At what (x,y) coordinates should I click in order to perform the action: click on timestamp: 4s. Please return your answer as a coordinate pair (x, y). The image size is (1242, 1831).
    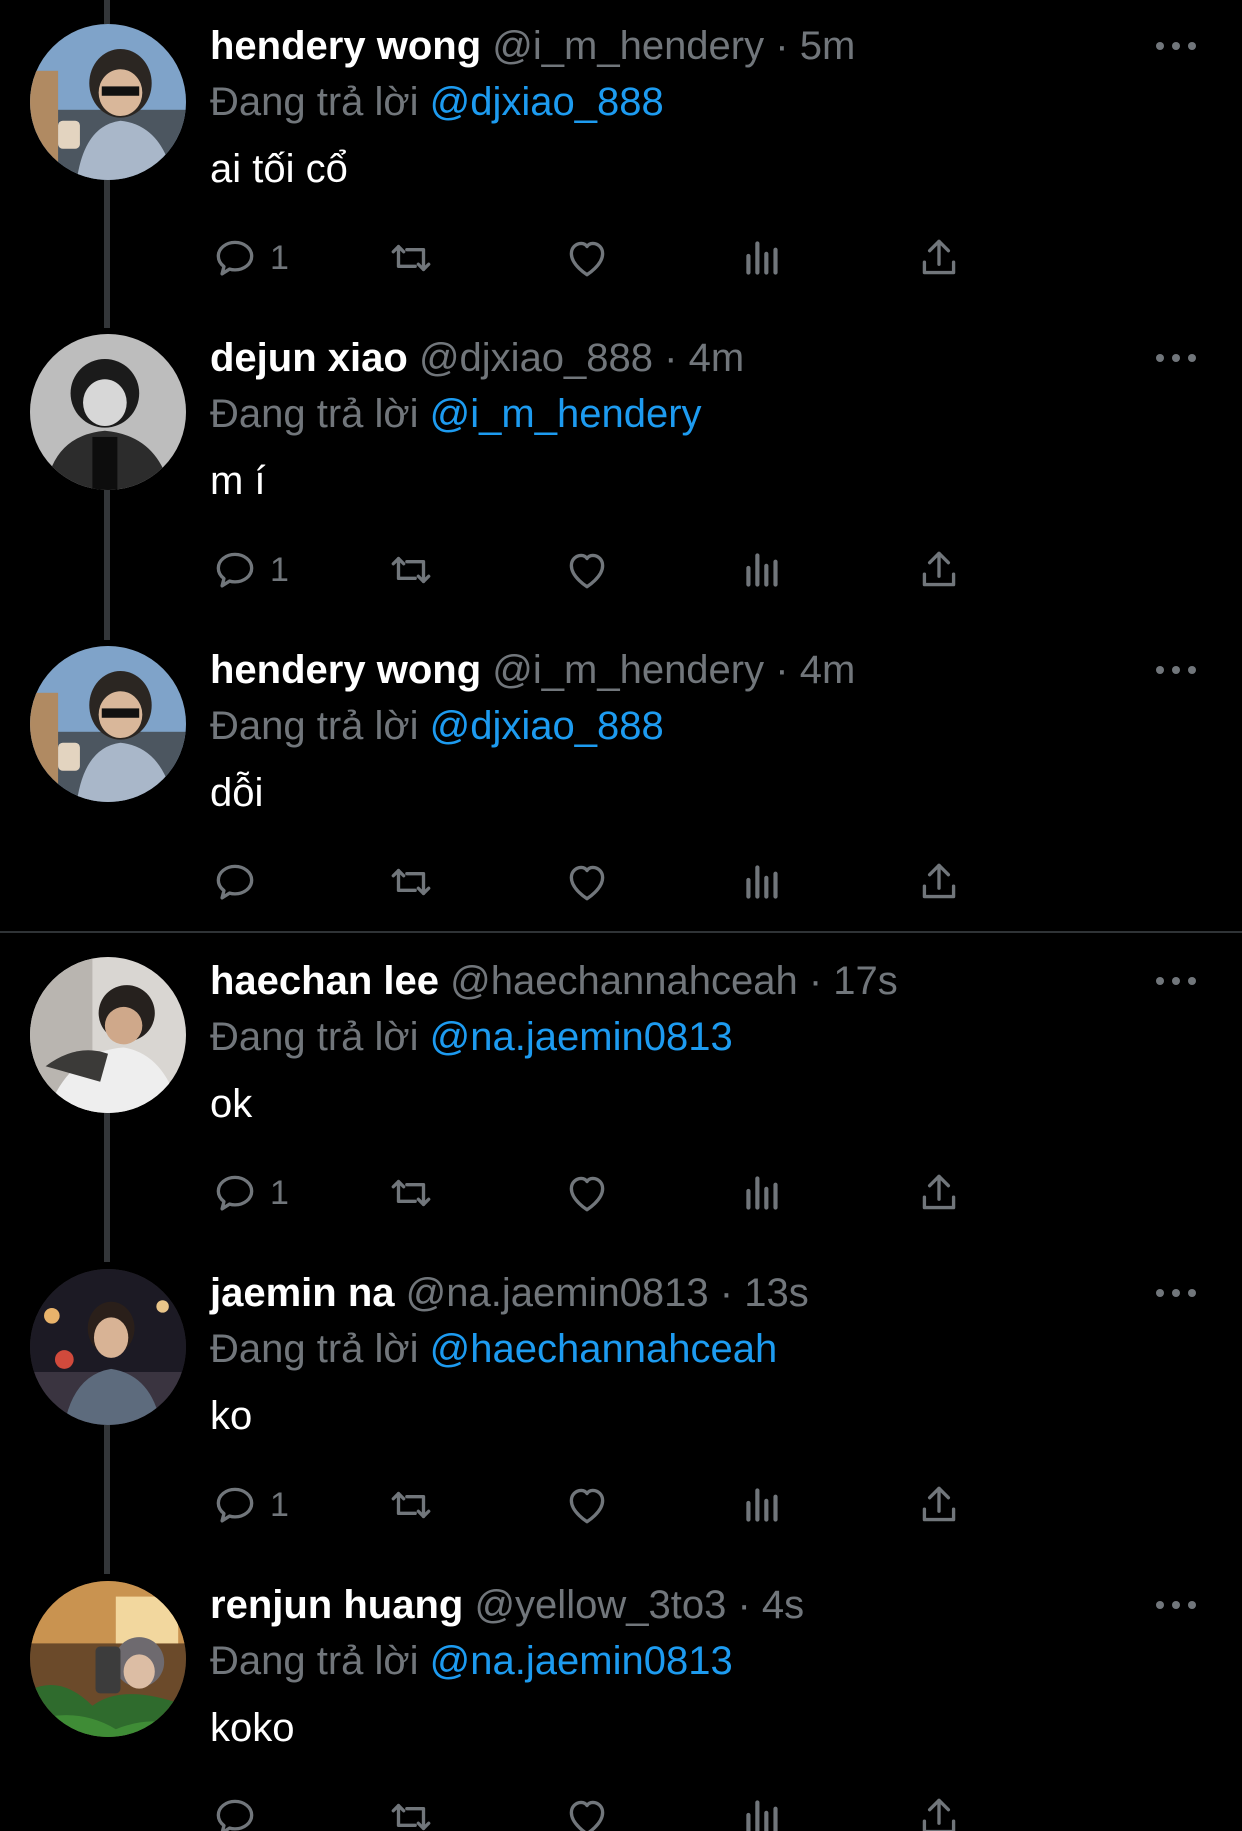
    Looking at the image, I should click on (783, 1605).